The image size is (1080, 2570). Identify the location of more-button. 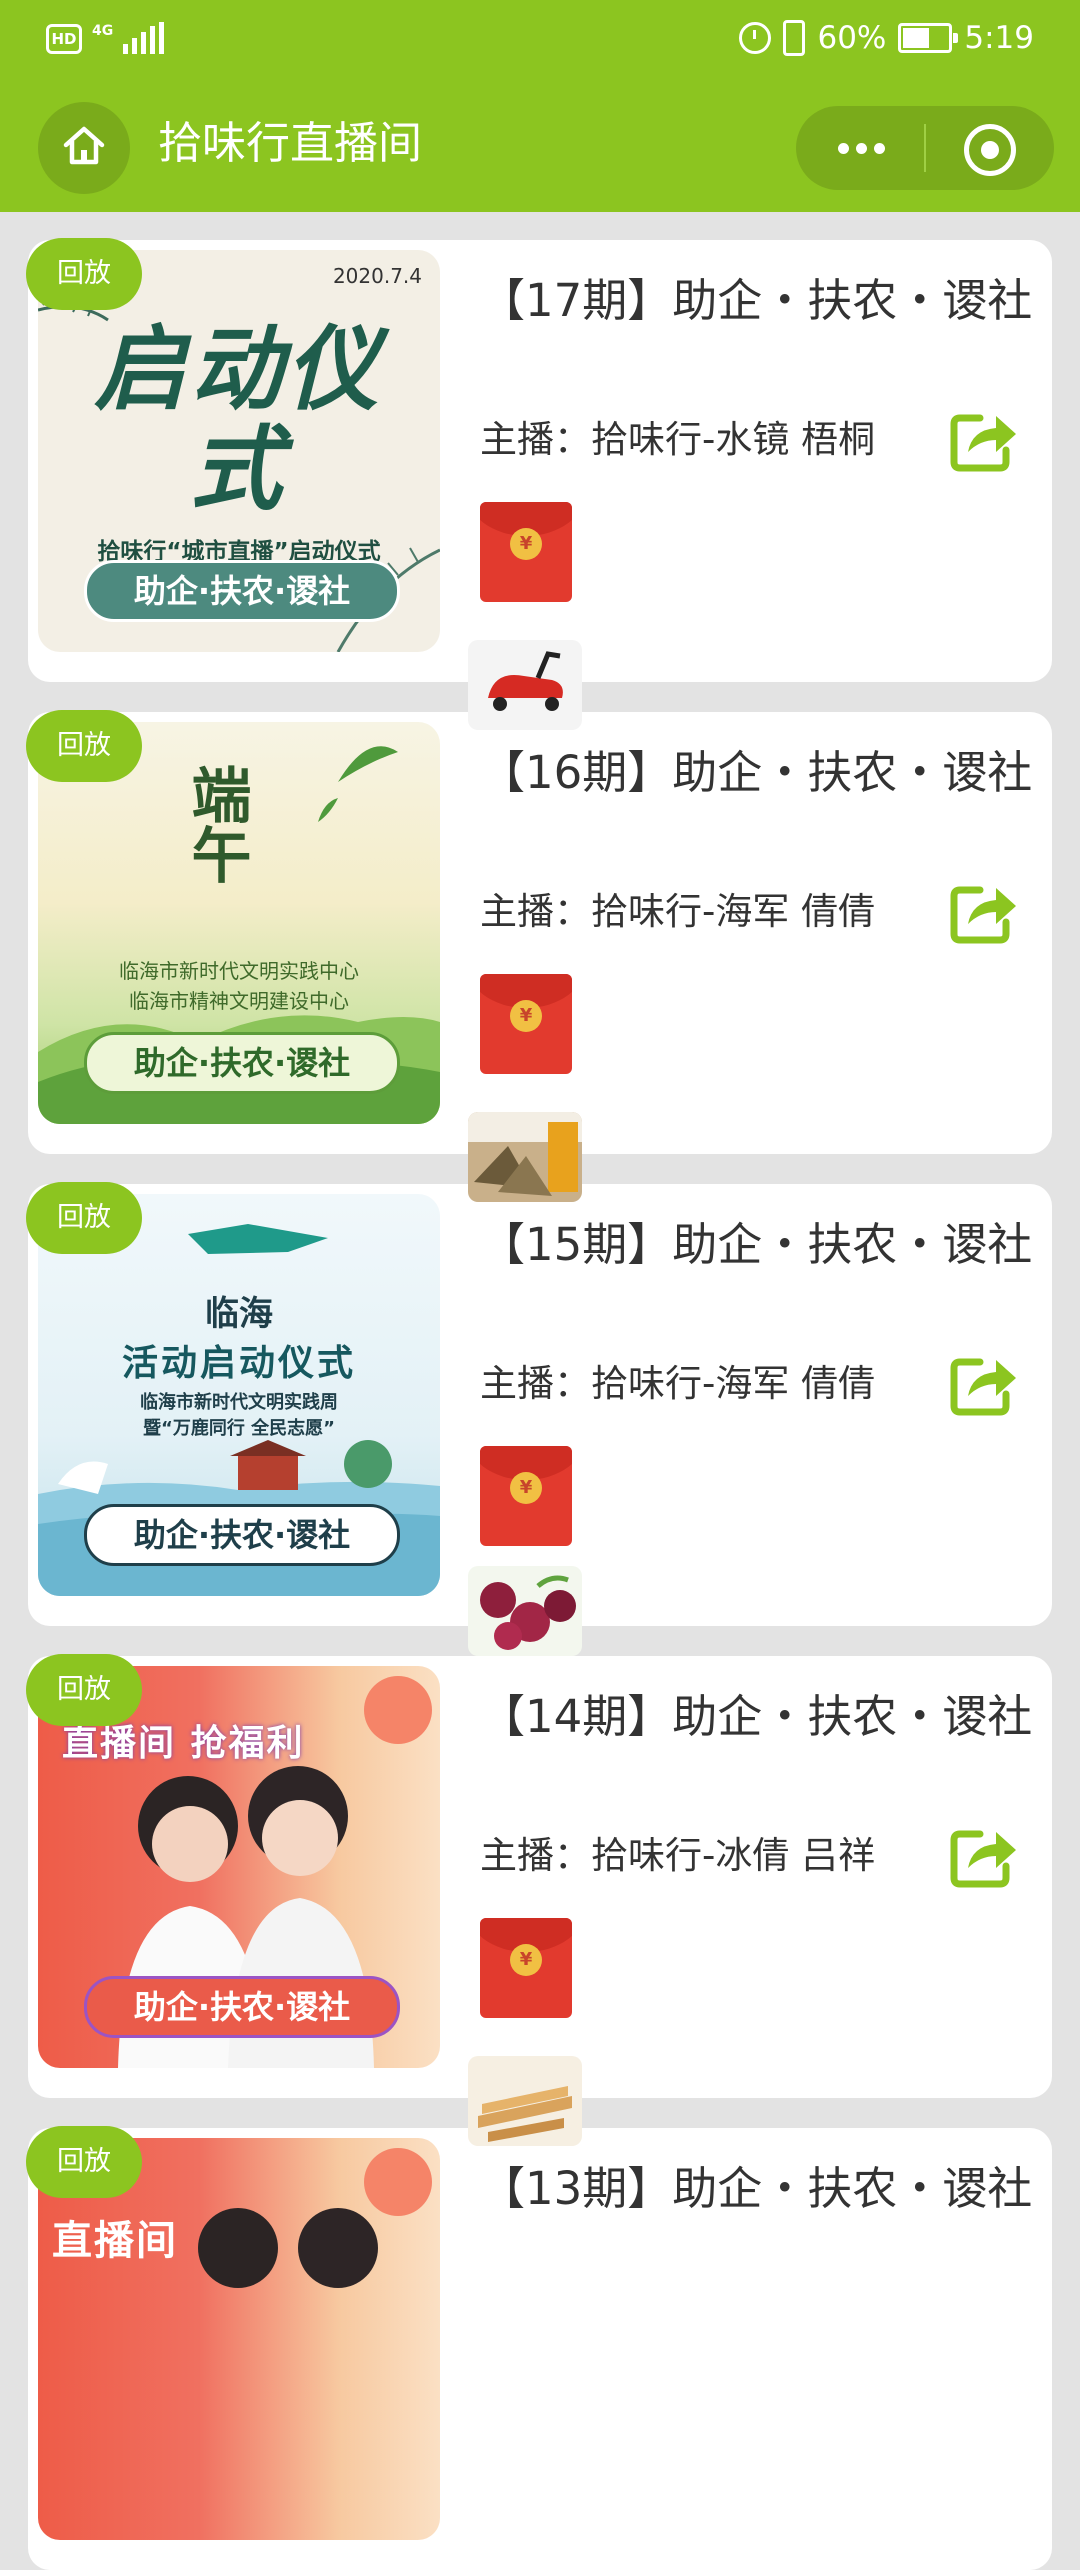
(860, 148).